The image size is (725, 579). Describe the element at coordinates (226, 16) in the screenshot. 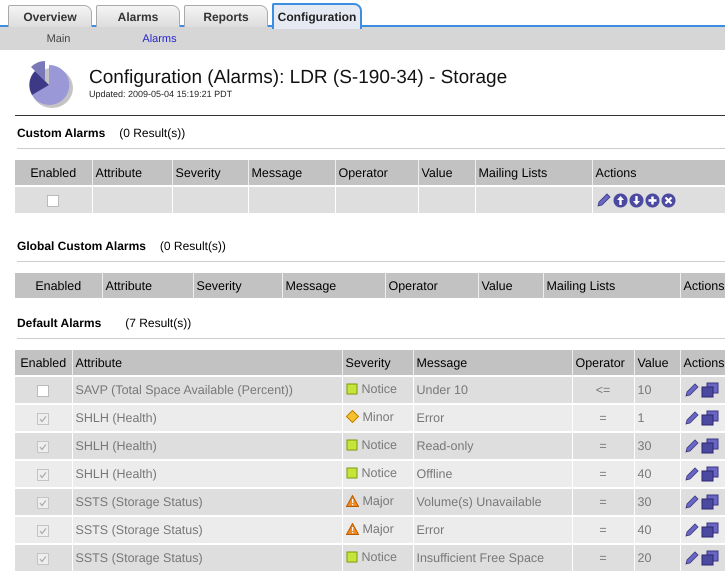

I see `tab: Reports` at that location.